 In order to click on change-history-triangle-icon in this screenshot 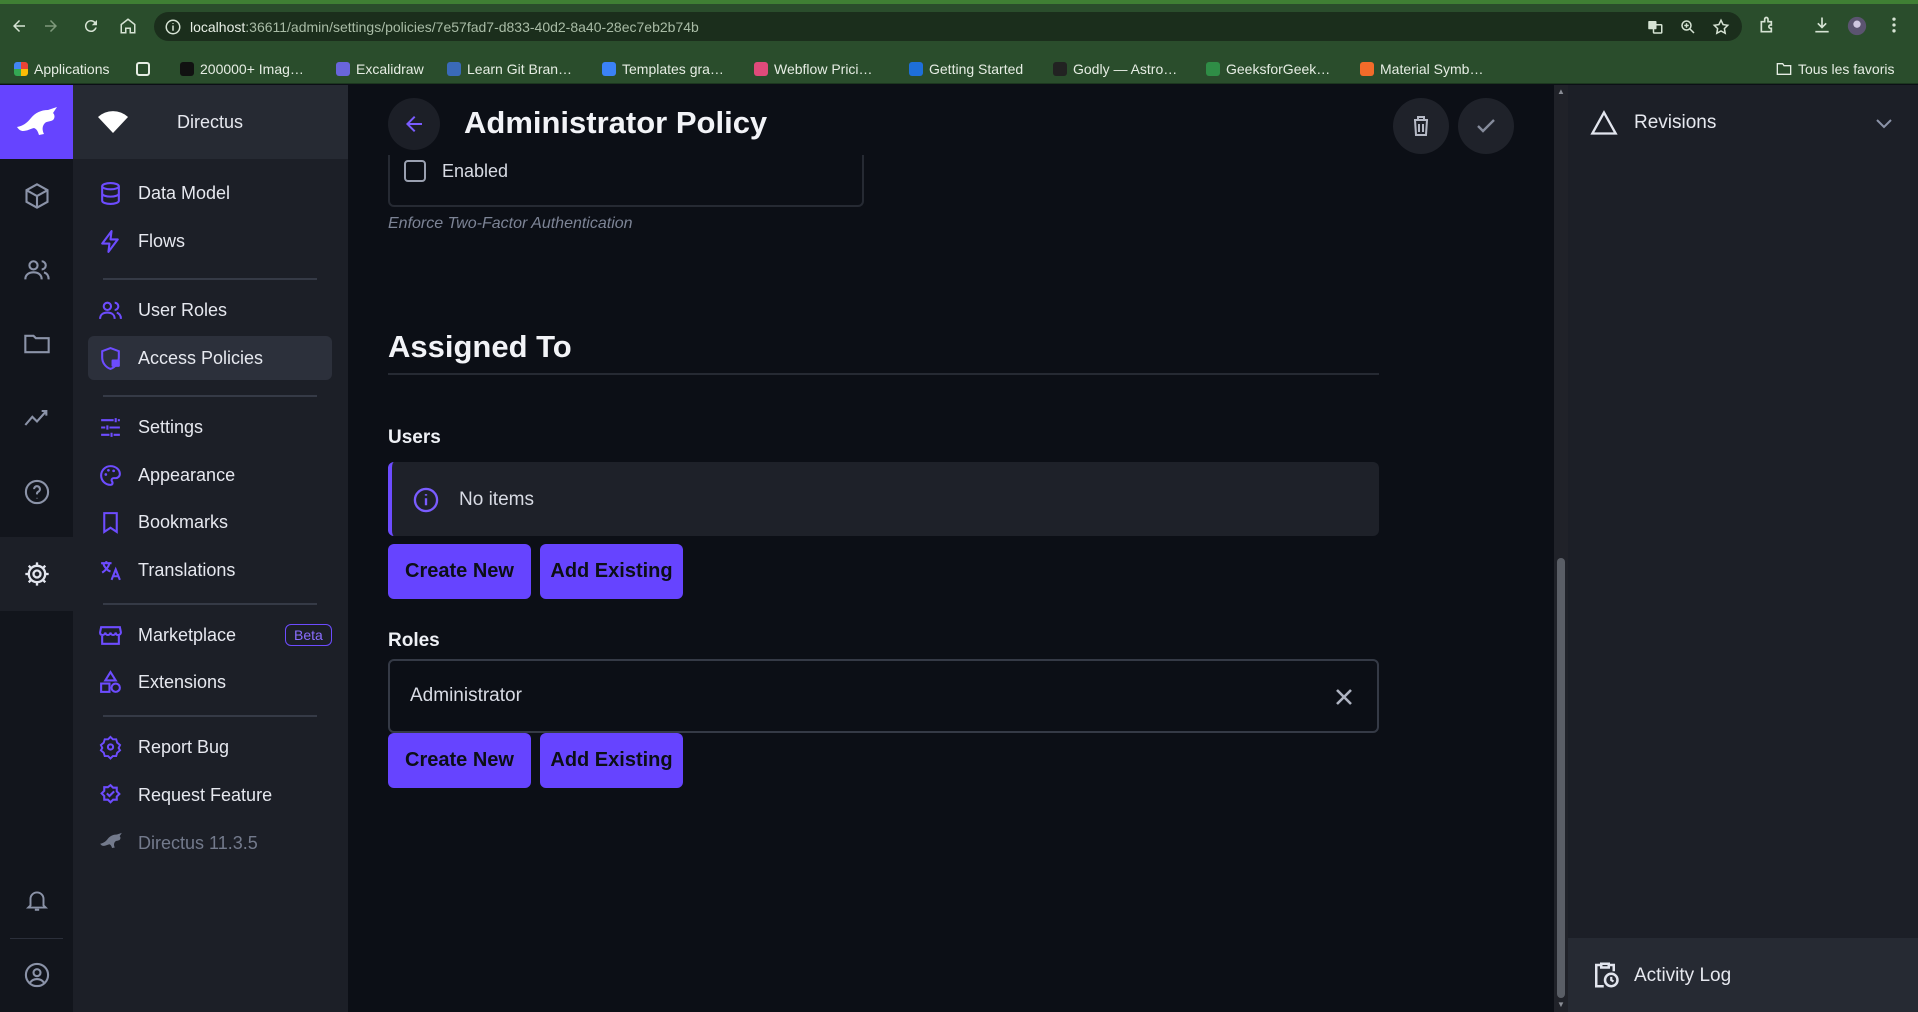, I will do `click(1604, 123)`.